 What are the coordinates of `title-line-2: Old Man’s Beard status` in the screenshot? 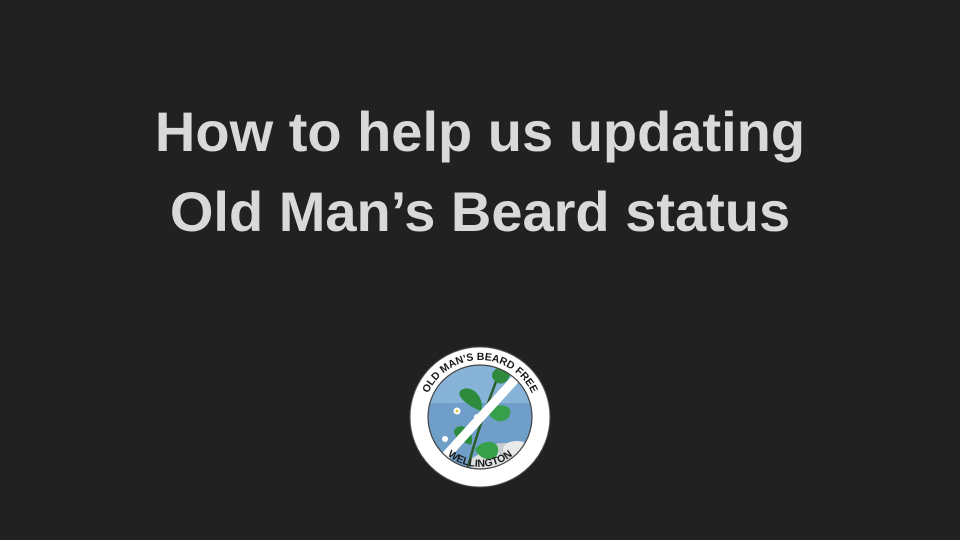 It's located at (480, 211).